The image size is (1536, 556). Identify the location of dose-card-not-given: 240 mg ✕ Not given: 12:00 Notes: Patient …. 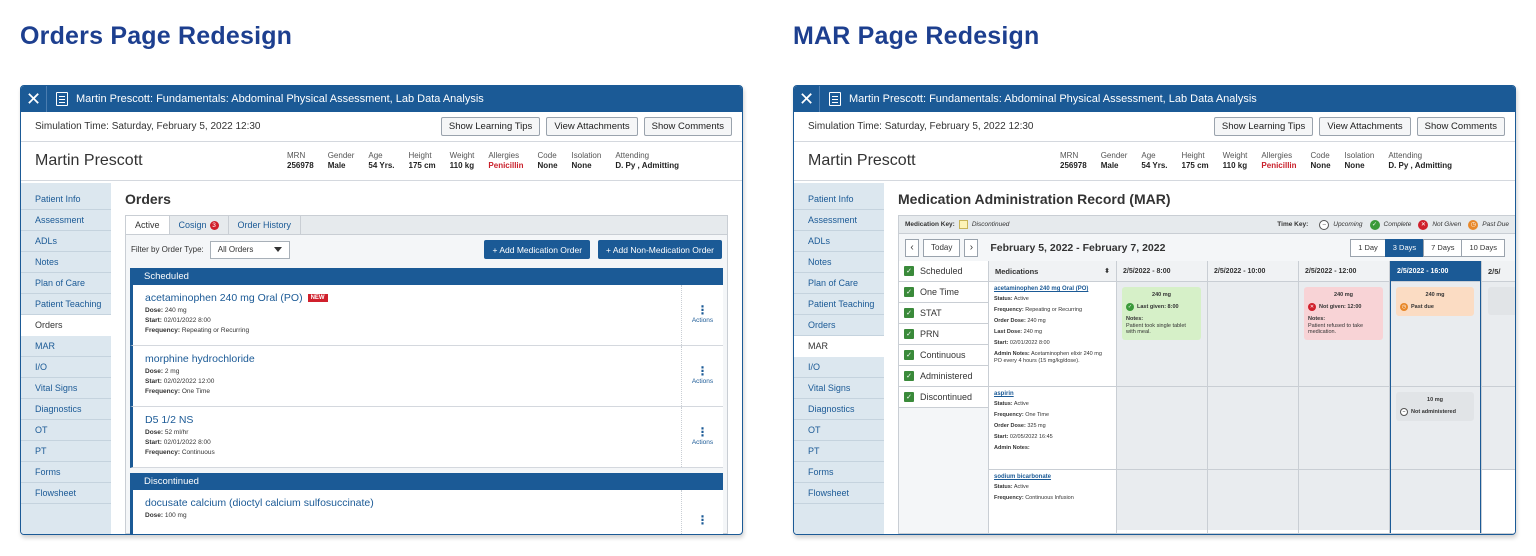
(1343, 313).